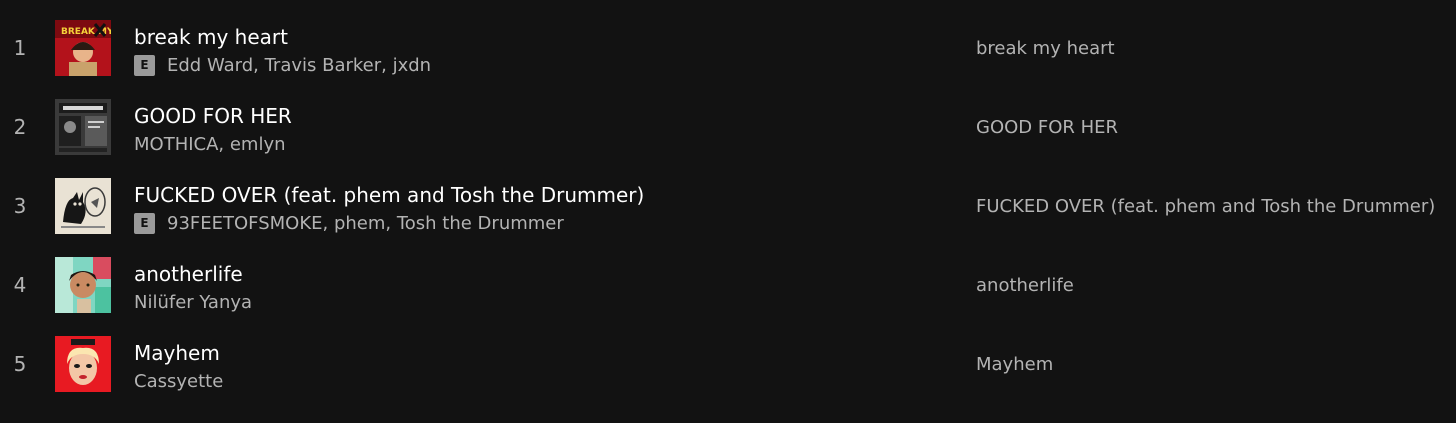 The width and height of the screenshot is (1456, 423). Describe the element at coordinates (20, 206) in the screenshot. I see `track-number: 3` at that location.